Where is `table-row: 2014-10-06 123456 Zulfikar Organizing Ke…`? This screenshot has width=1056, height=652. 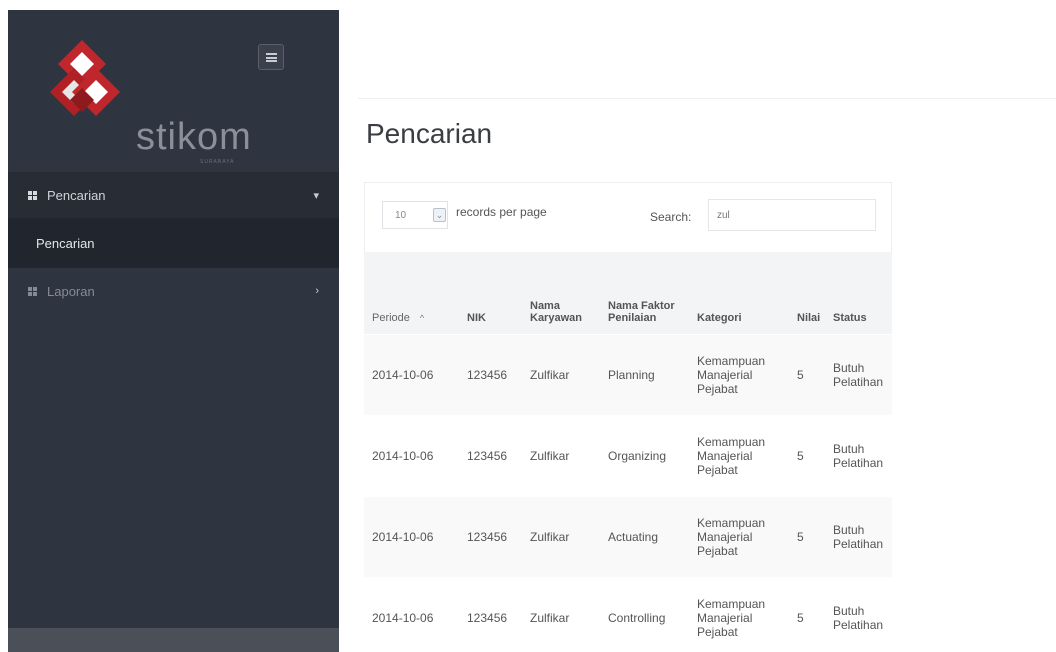 table-row: 2014-10-06 123456 Zulfikar Organizing Ke… is located at coordinates (628, 455).